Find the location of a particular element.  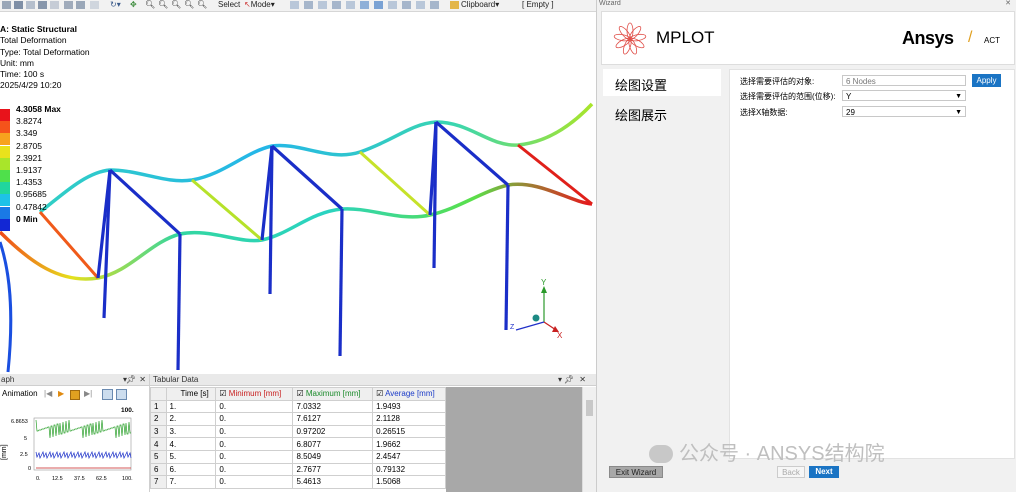

table-row: 2 2. 0. 7.6127 2.1128 is located at coordinates (298, 419).